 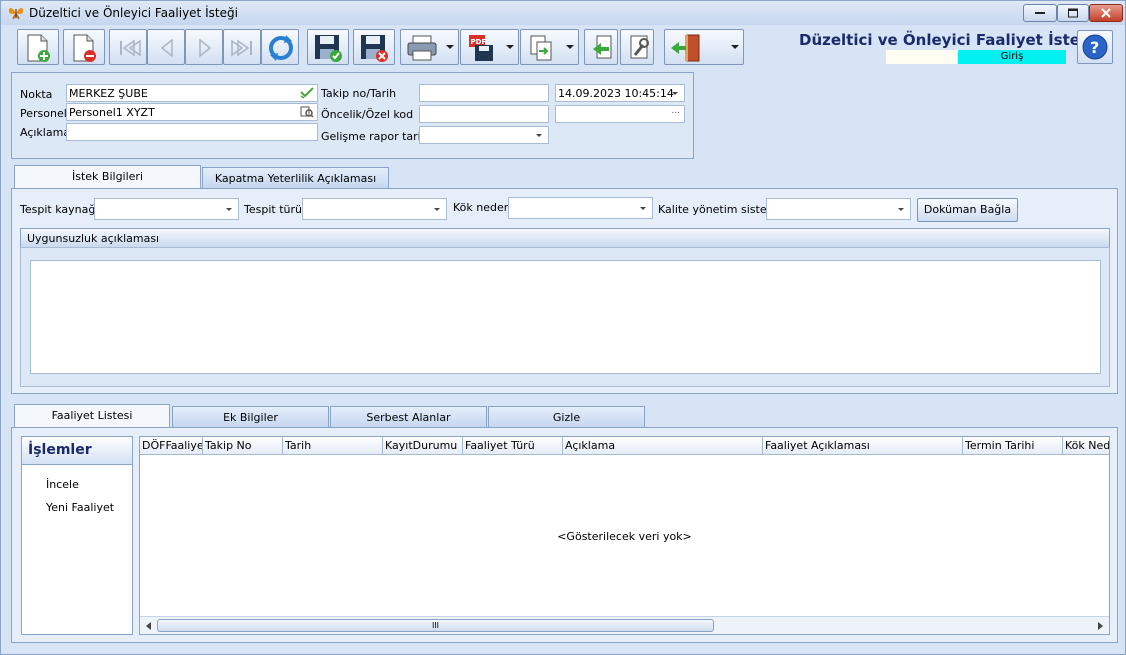 I want to click on takip-no-field, so click(x=484, y=93).